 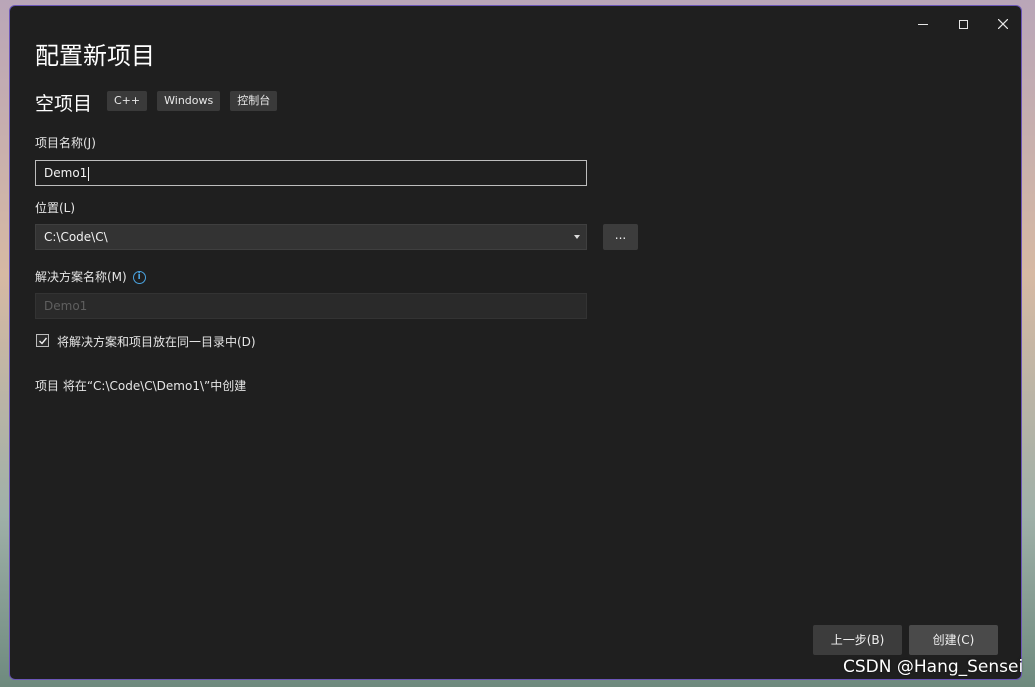 I want to click on same-directory-label: 将解决方案和项目放在同一目录中(D), so click(x=156, y=341).